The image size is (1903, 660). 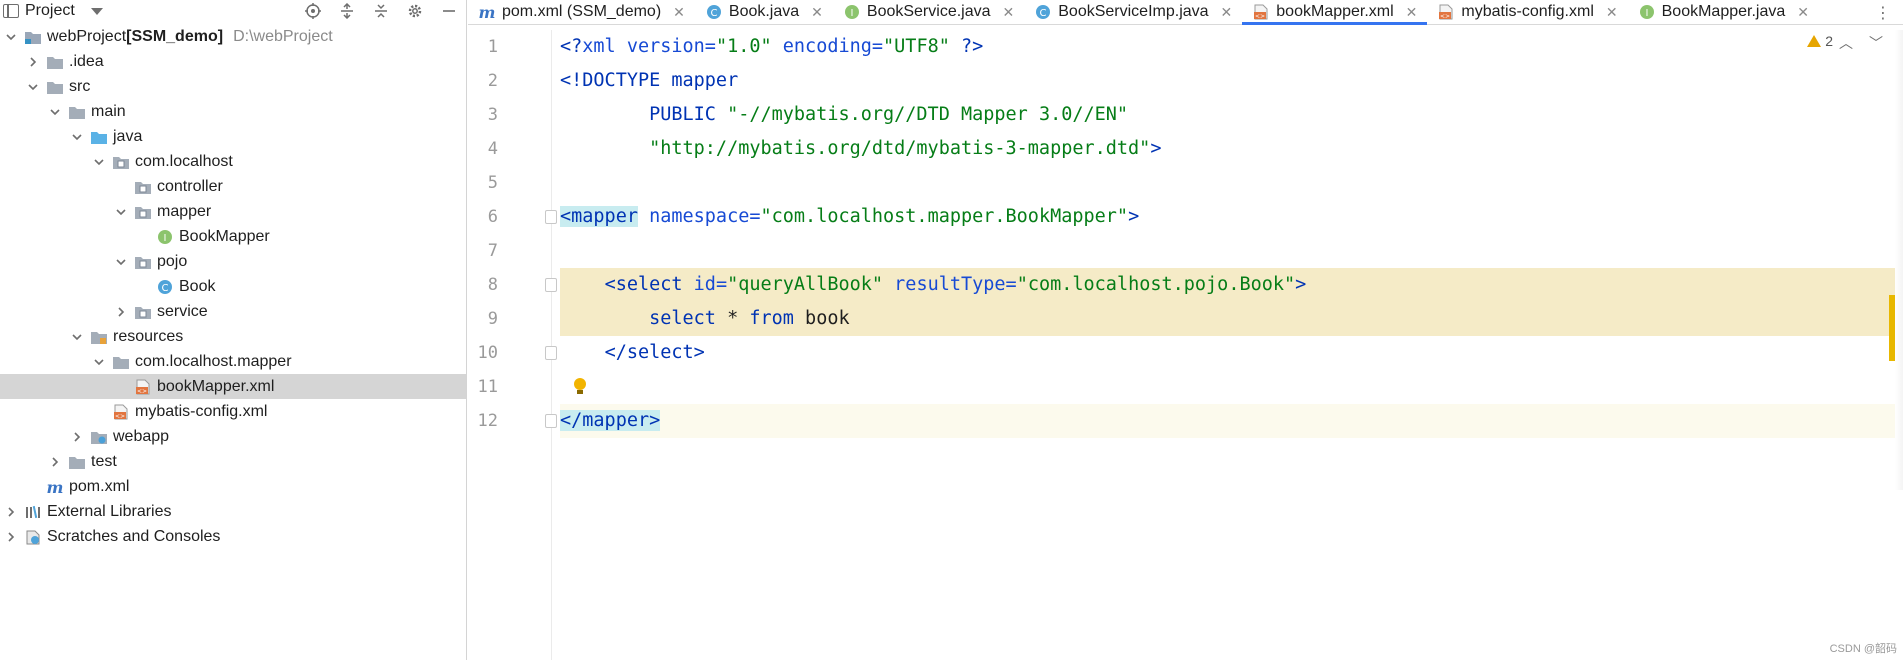 I want to click on code-line: <?xml version="1.0" encoding="UTF8" ?>, so click(x=1231, y=47).